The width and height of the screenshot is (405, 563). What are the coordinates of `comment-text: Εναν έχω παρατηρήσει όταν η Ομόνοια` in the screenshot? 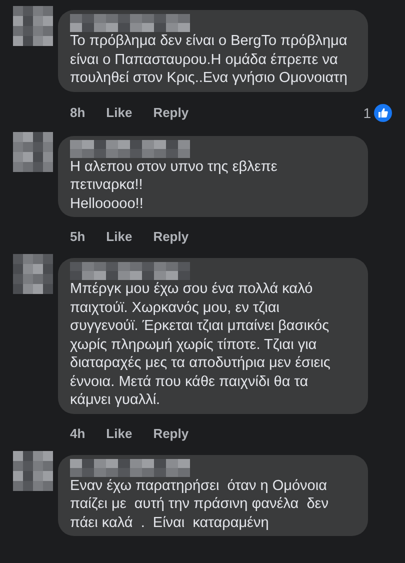 It's located at (199, 485).